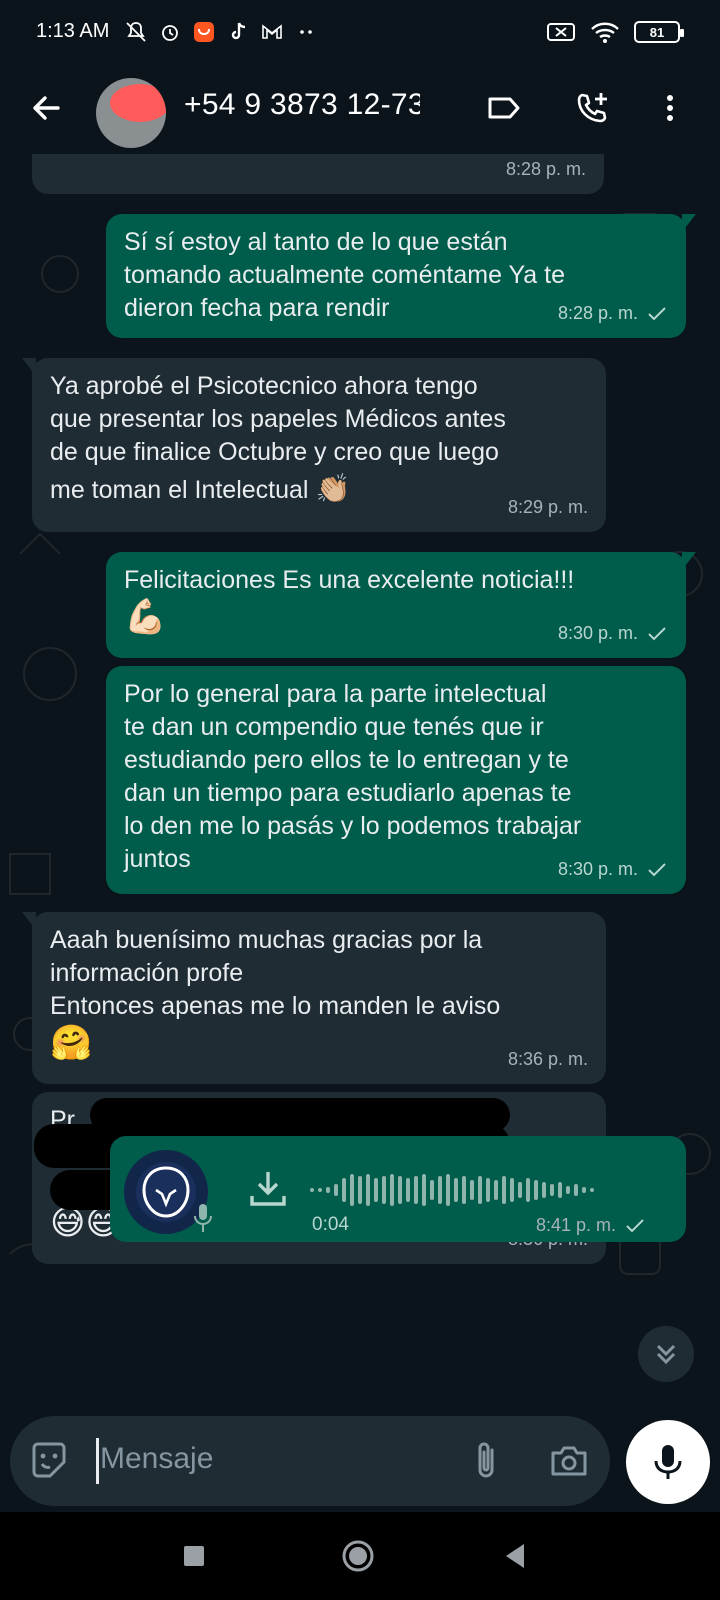 The height and width of the screenshot is (1600, 720). I want to click on camera-icon, so click(569, 1461).